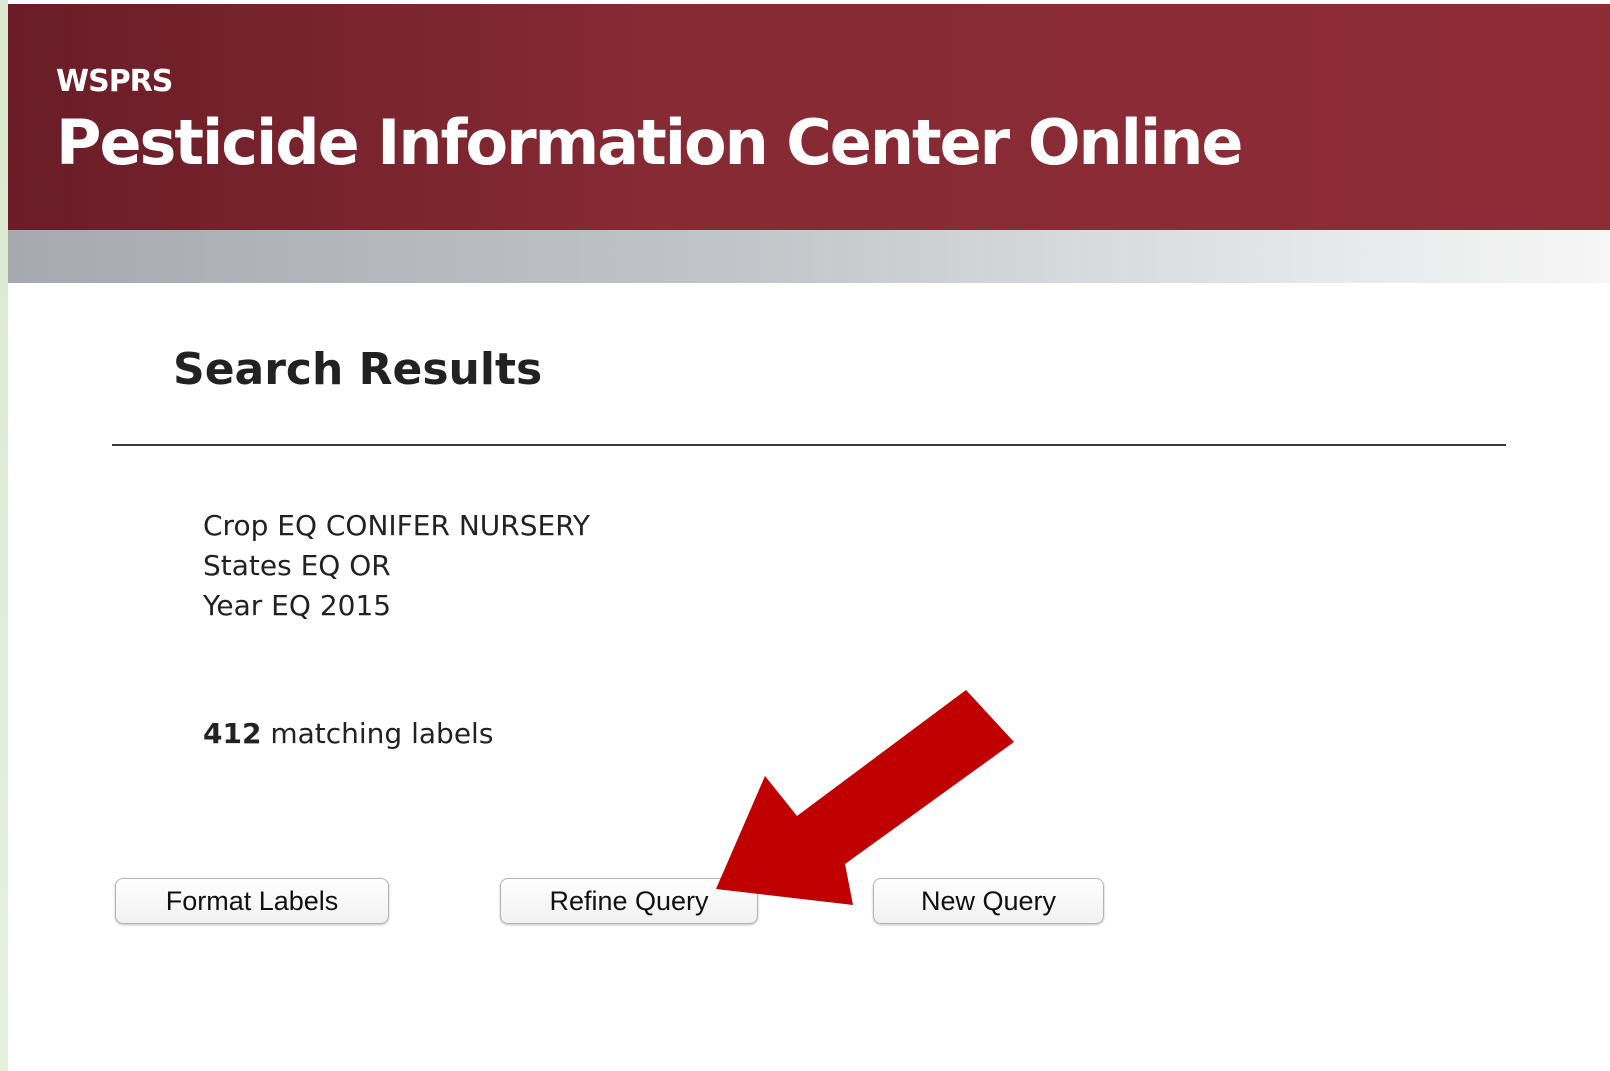 This screenshot has height=1071, width=1610. I want to click on new-query-button: New Query, so click(988, 901).